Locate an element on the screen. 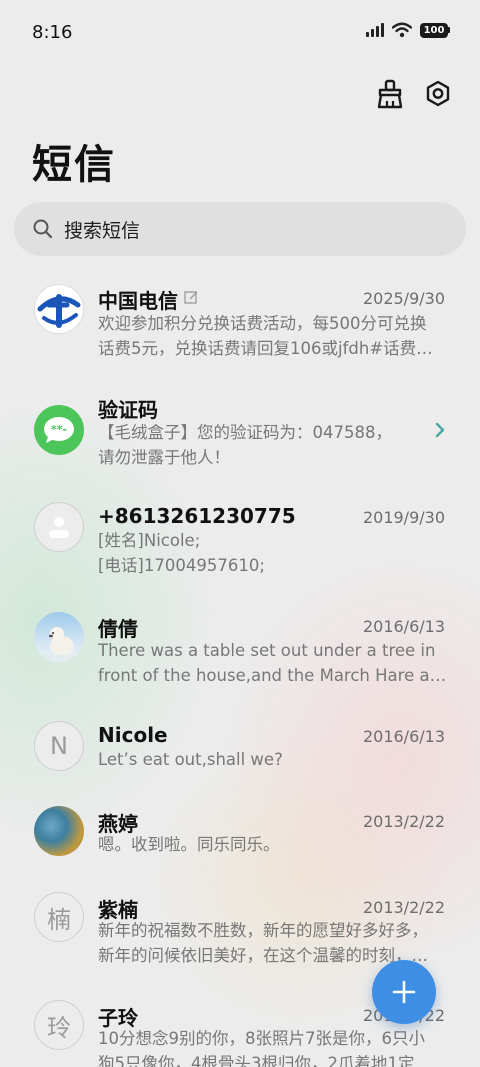 The width and height of the screenshot is (480, 1067). status-bar: 8:16 100 is located at coordinates (240, 34).